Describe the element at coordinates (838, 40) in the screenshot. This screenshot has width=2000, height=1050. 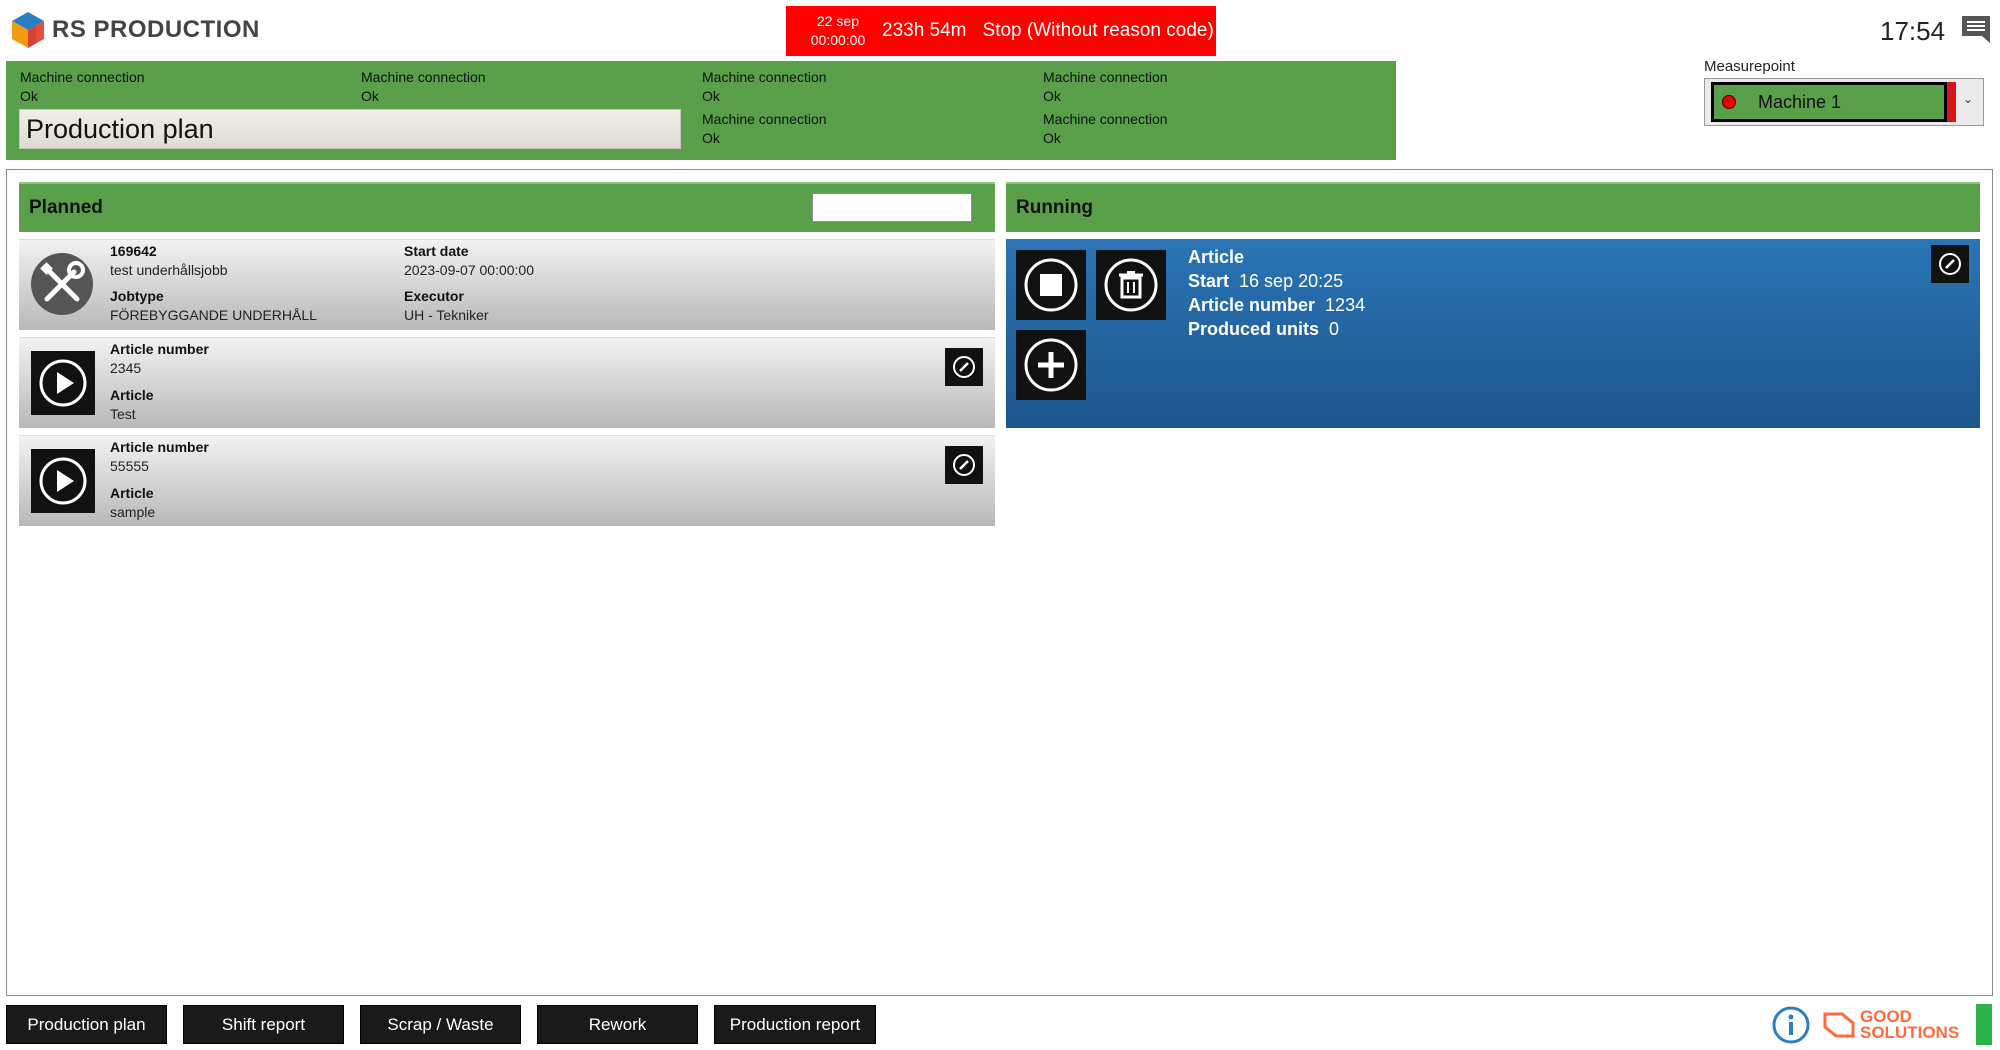
I see `alarm-time: 00:00:00` at that location.